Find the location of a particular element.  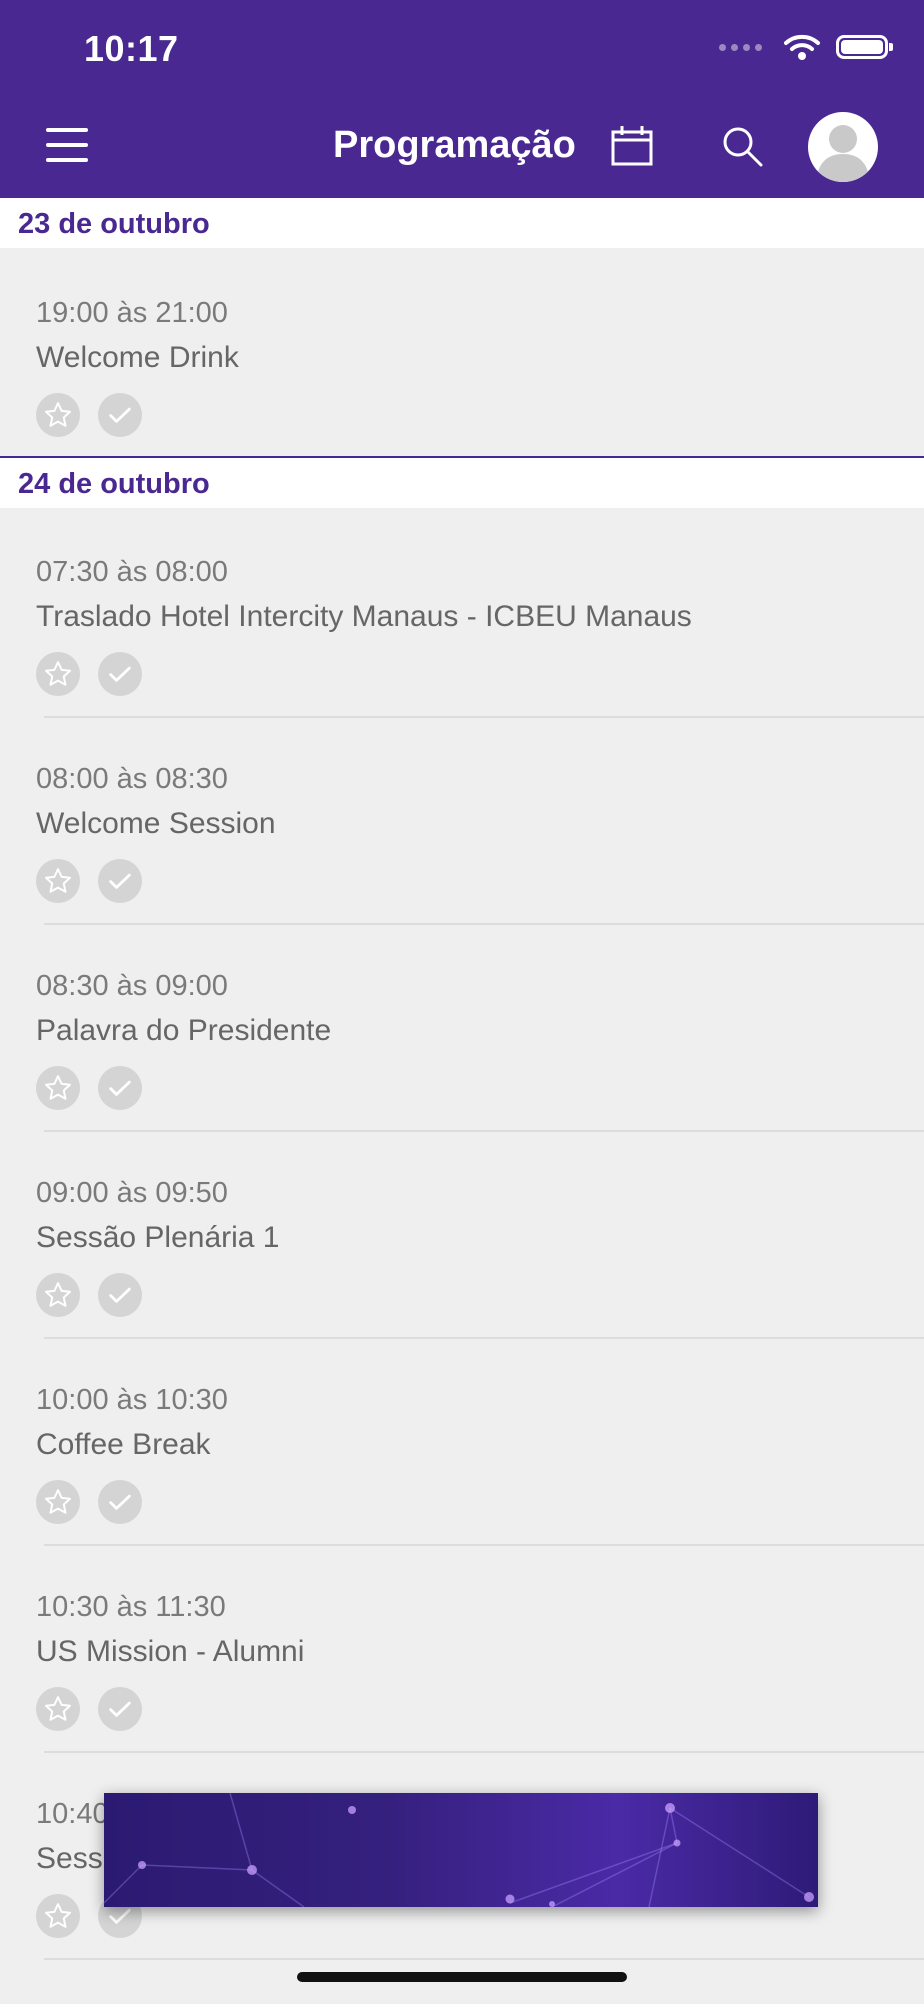

event-time: 08:30 às 09:00 is located at coordinates (132, 986).